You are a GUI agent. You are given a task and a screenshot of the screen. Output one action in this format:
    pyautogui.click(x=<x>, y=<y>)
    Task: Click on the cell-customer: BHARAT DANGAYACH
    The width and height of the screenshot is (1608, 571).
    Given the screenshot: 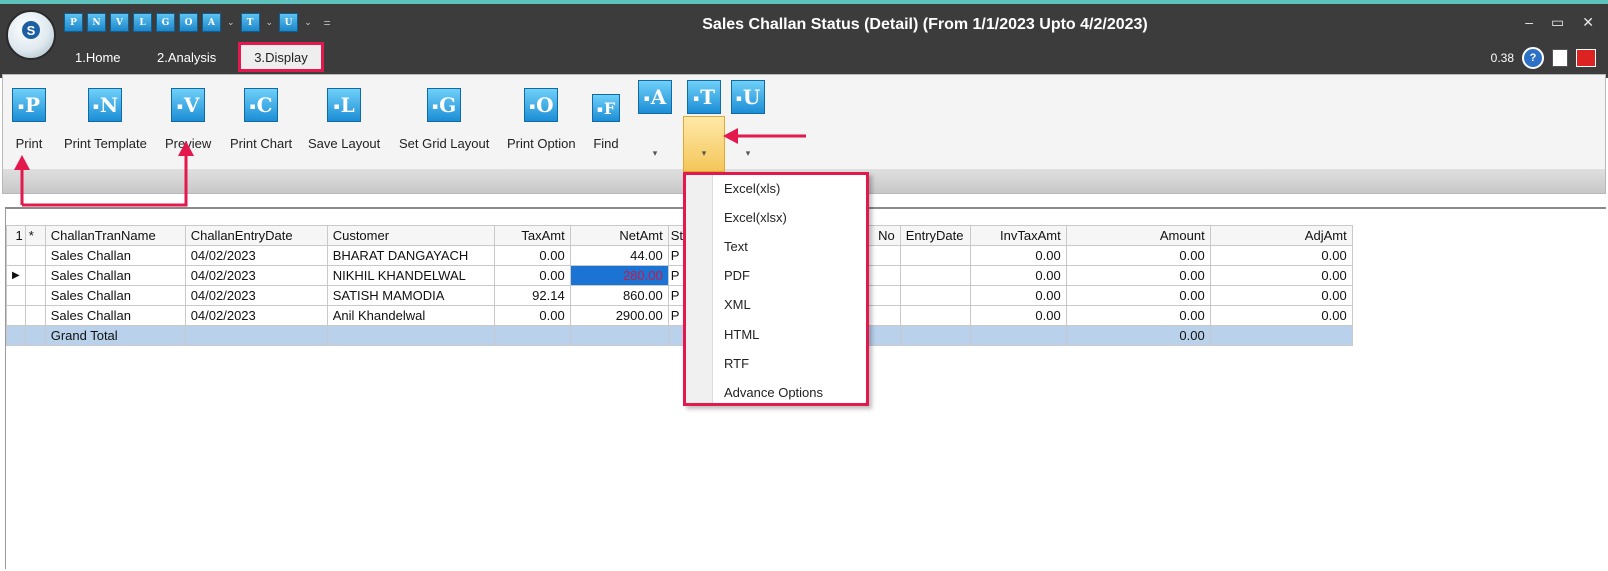 What is the action you would take?
    pyautogui.click(x=410, y=255)
    